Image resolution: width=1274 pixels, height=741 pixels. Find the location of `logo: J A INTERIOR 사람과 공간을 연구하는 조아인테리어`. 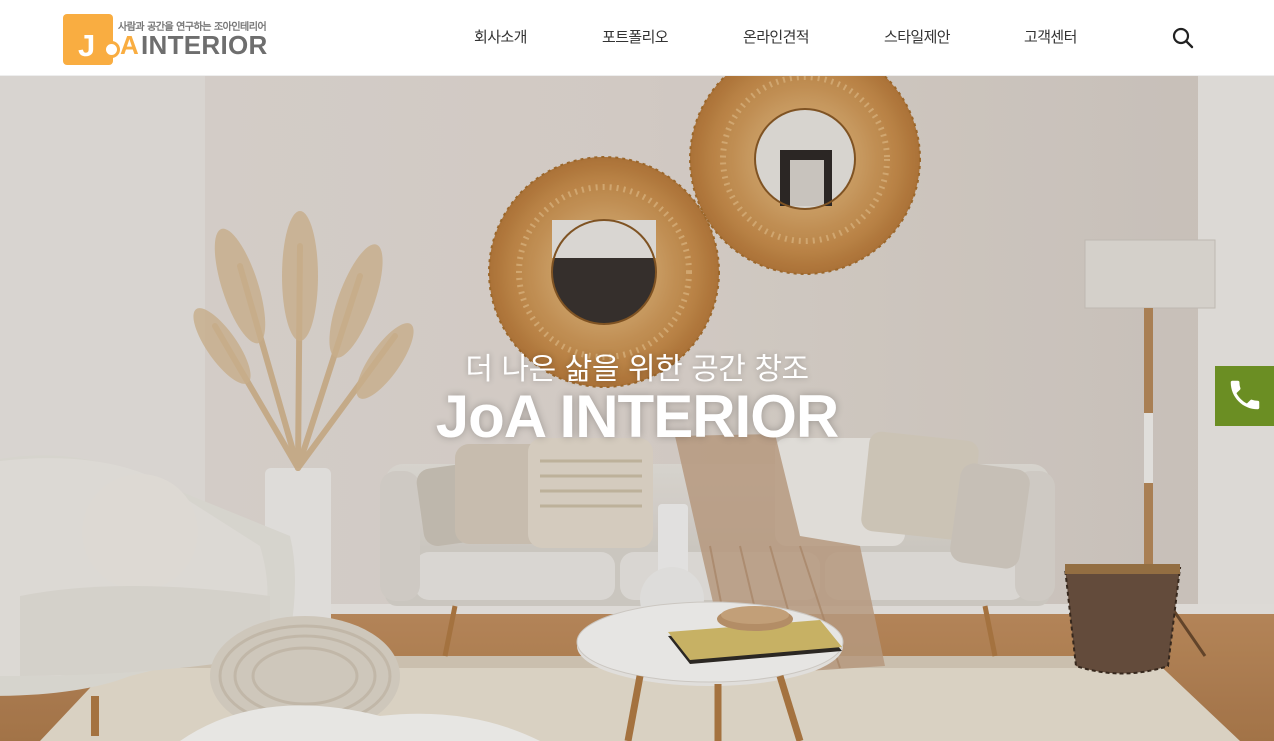

logo: J A INTERIOR 사람과 공간을 연구하는 조아인테리어 is located at coordinates (170, 40).